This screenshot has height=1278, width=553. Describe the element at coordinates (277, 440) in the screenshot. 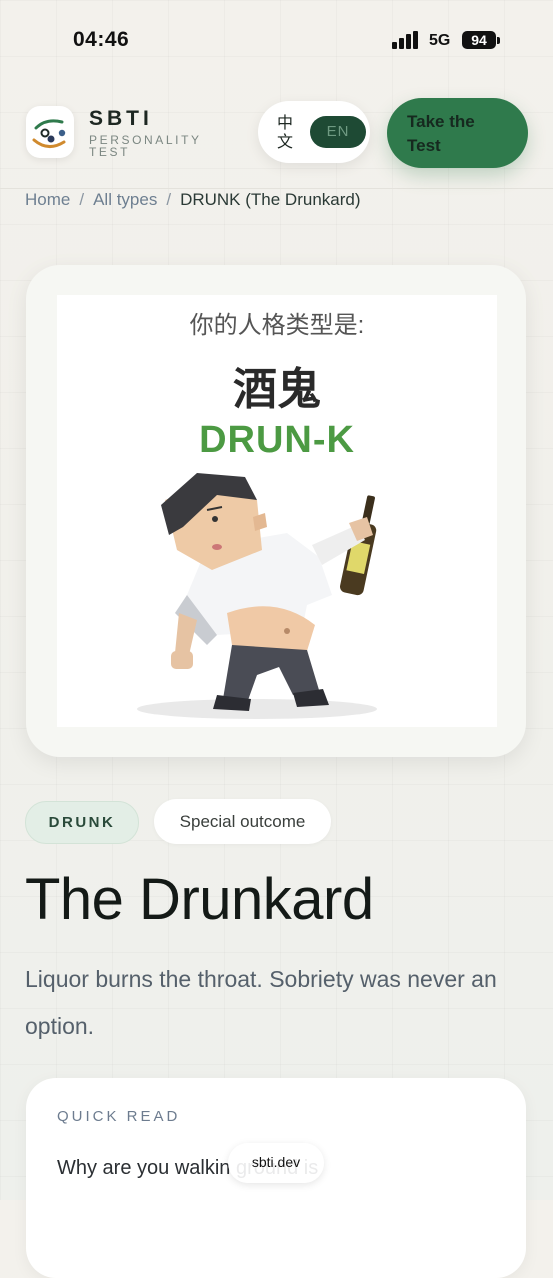

I see `poster-type-code: DRUN-K` at that location.